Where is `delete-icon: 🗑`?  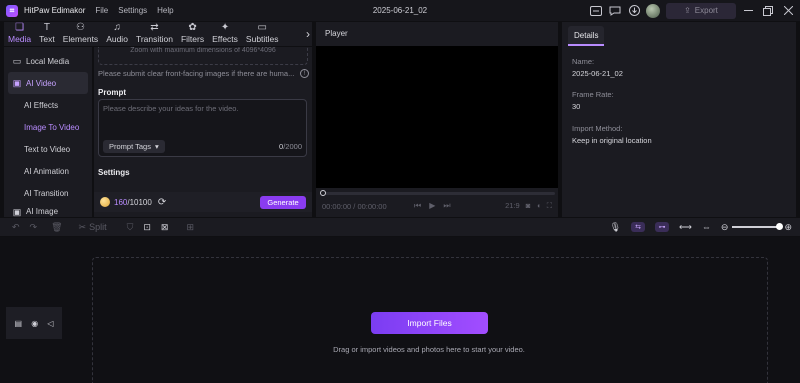
delete-icon: 🗑 is located at coordinates (56, 227).